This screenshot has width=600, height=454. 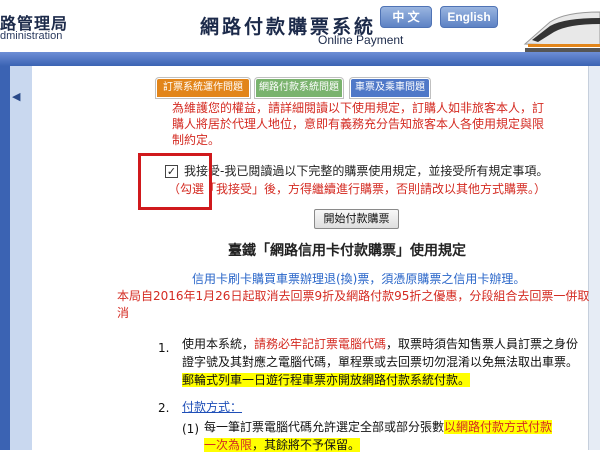 I want to click on accept-label: 我接受-我已閱讀過以下完整的購票使用規定，並接受所有規定事項。, so click(x=366, y=171).